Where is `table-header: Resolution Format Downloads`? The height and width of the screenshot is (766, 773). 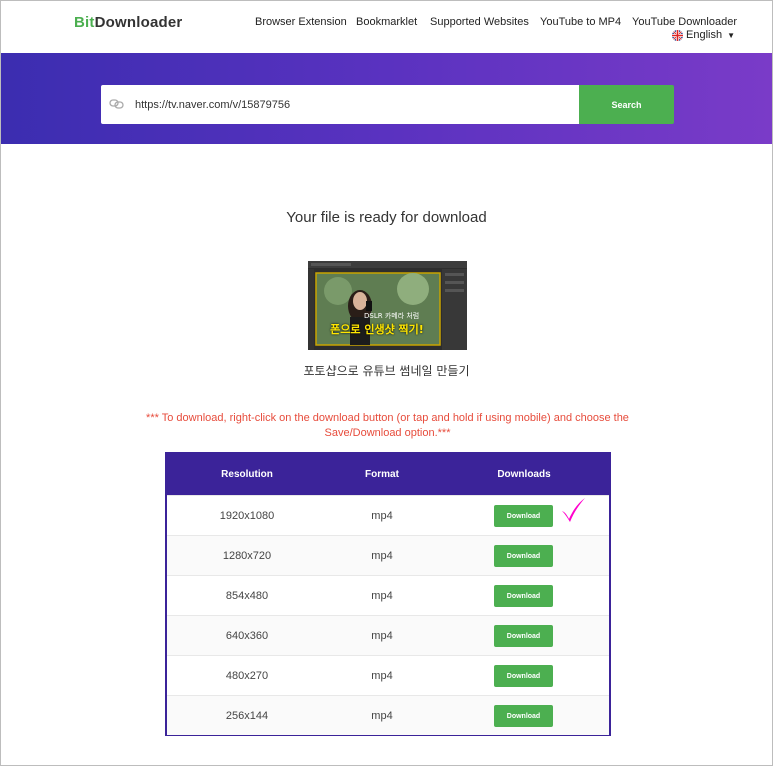 table-header: Resolution Format Downloads is located at coordinates (388, 474).